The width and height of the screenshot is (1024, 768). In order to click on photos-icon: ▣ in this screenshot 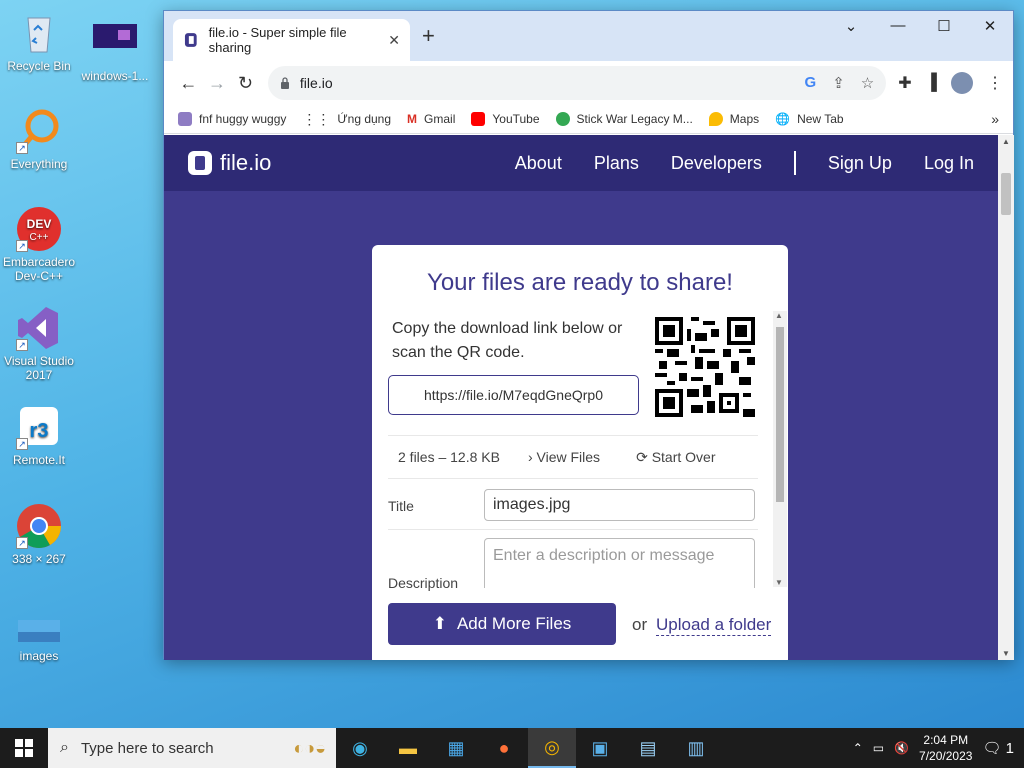, I will do `click(600, 747)`.